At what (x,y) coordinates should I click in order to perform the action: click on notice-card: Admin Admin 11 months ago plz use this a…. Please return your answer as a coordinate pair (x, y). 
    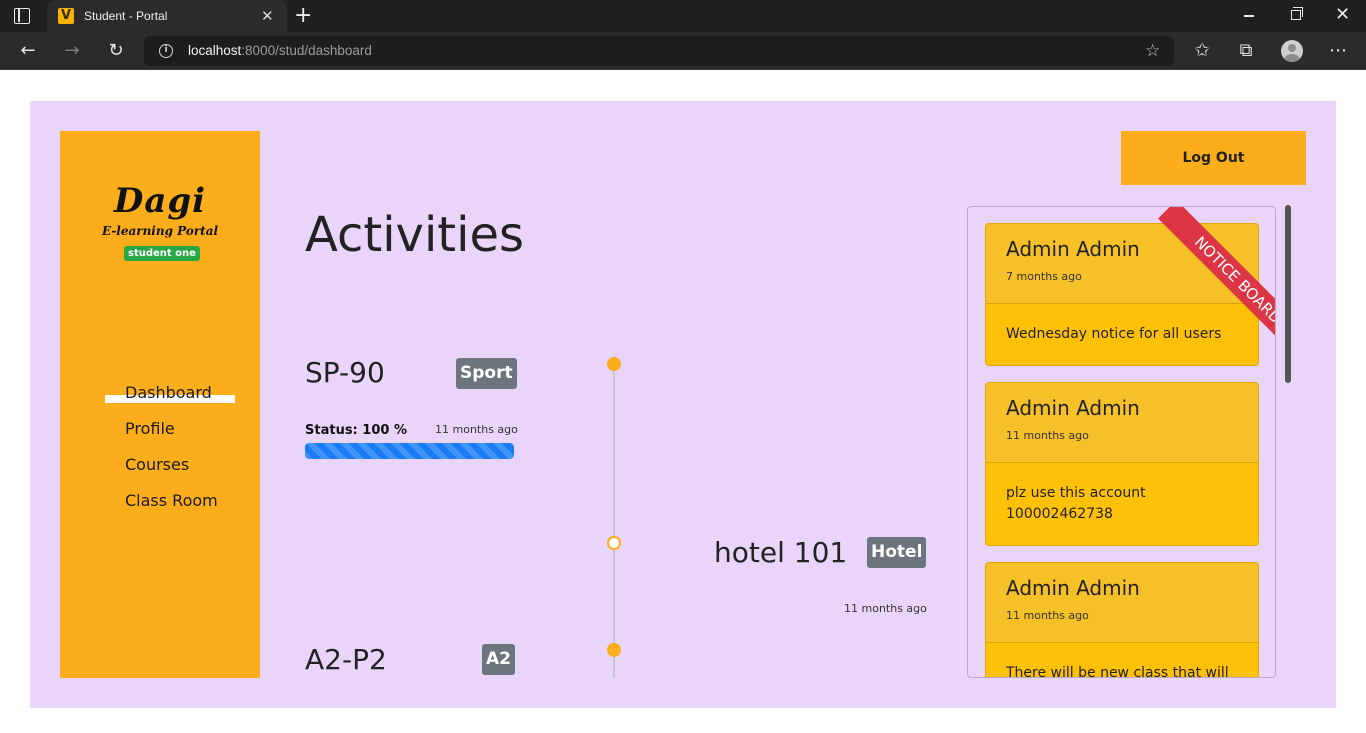
    Looking at the image, I should click on (1122, 464).